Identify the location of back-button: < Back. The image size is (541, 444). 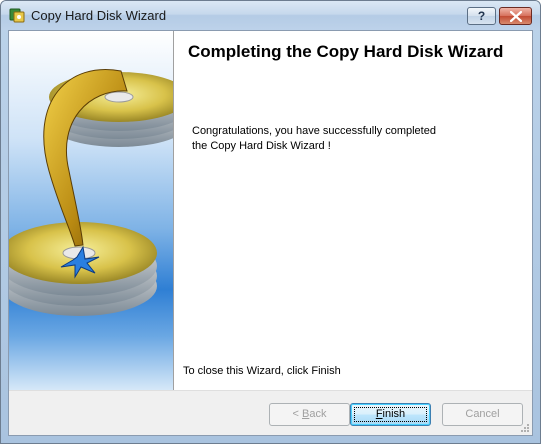
(309, 414).